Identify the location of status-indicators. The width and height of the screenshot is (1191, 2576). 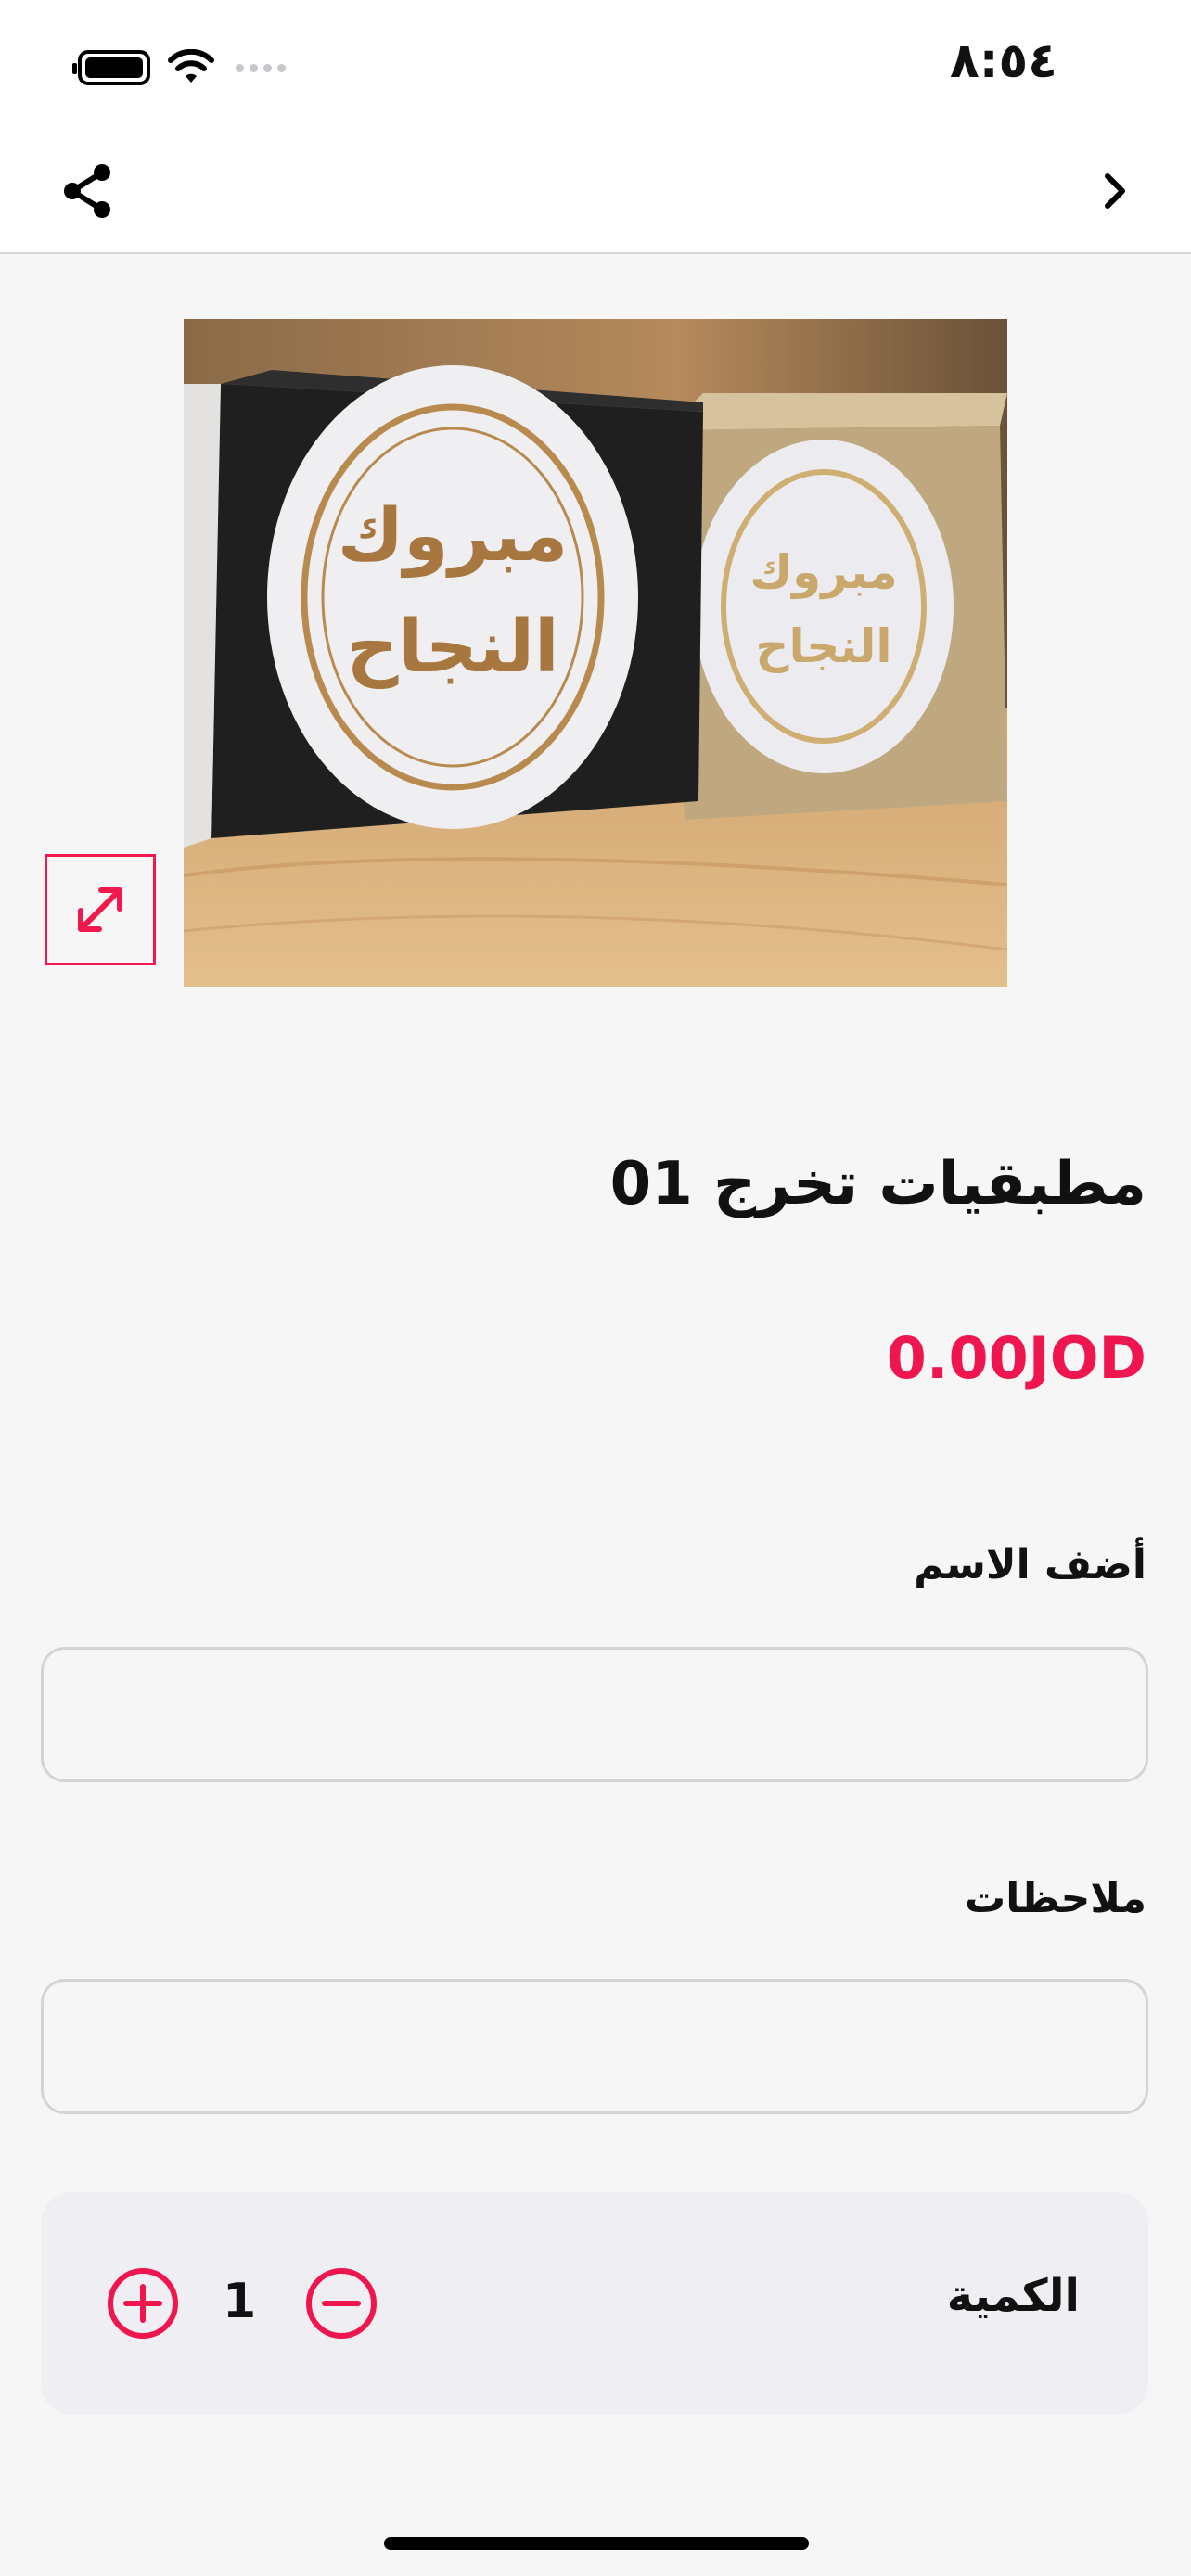
(179, 68).